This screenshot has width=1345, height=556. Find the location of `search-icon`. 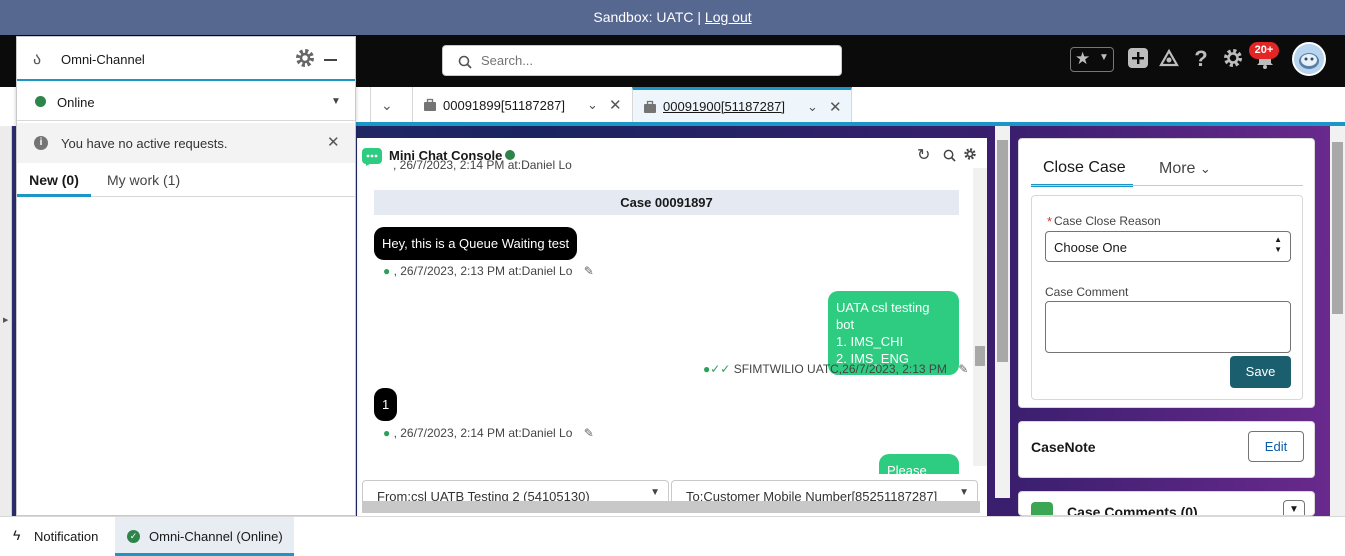

search-icon is located at coordinates (465, 62).